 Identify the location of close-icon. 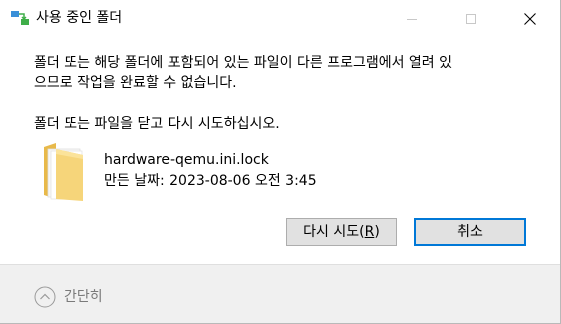
(530, 19).